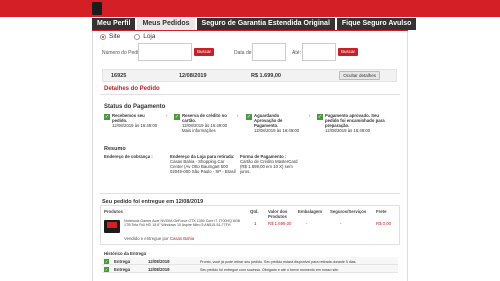 This screenshot has width=500, height=281. What do you see at coordinates (269, 52) in the screenshot?
I see `date-from-input` at bounding box center [269, 52].